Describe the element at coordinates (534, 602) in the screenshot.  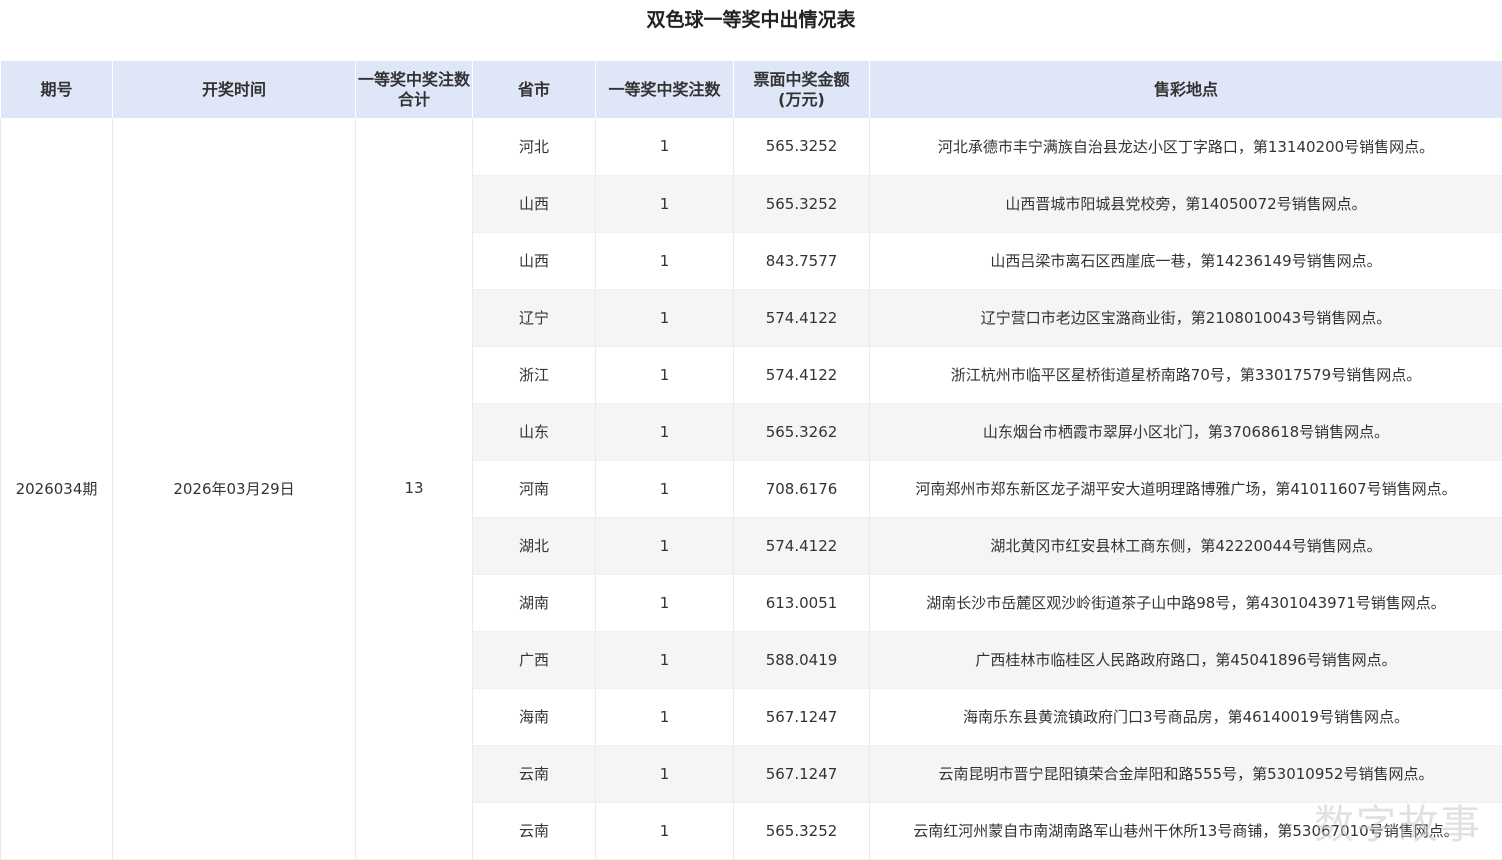
I see `province-cell: 湖南` at that location.